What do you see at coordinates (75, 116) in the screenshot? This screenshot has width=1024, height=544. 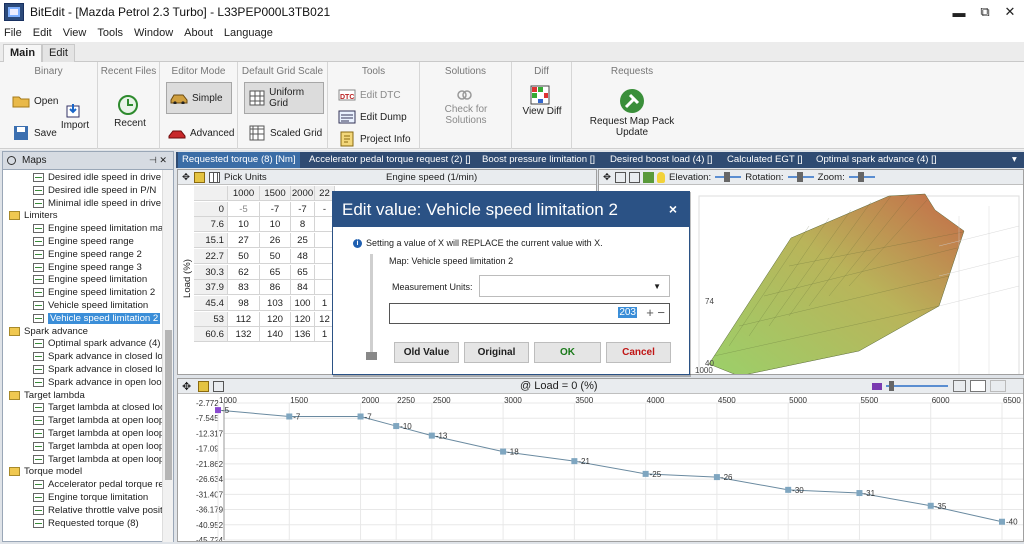 I see `import-button: Import` at bounding box center [75, 116].